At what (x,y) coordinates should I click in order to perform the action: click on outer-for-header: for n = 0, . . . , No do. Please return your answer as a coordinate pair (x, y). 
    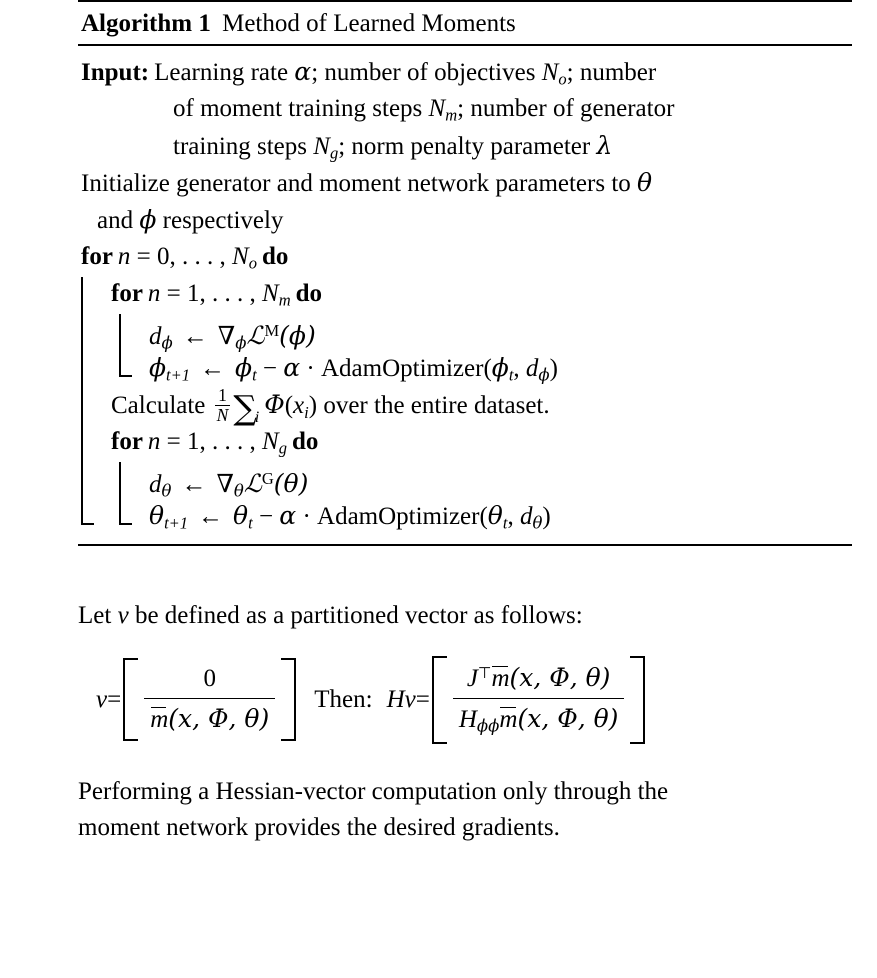
    Looking at the image, I should click on (466, 256).